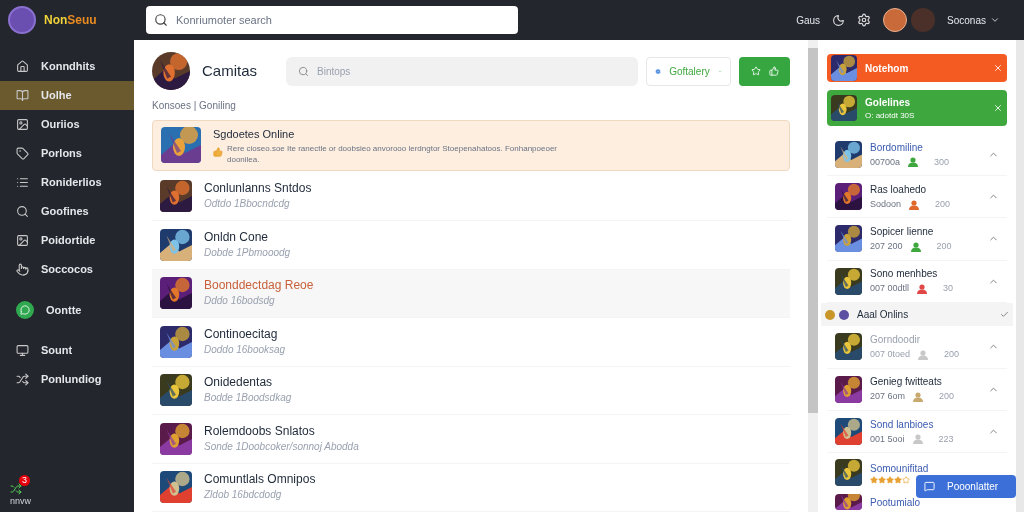 Image resolution: width=1024 pixels, height=512 pixels. Describe the element at coordinates (899, 469) in the screenshot. I see `feed-title: Somounifitad` at that location.